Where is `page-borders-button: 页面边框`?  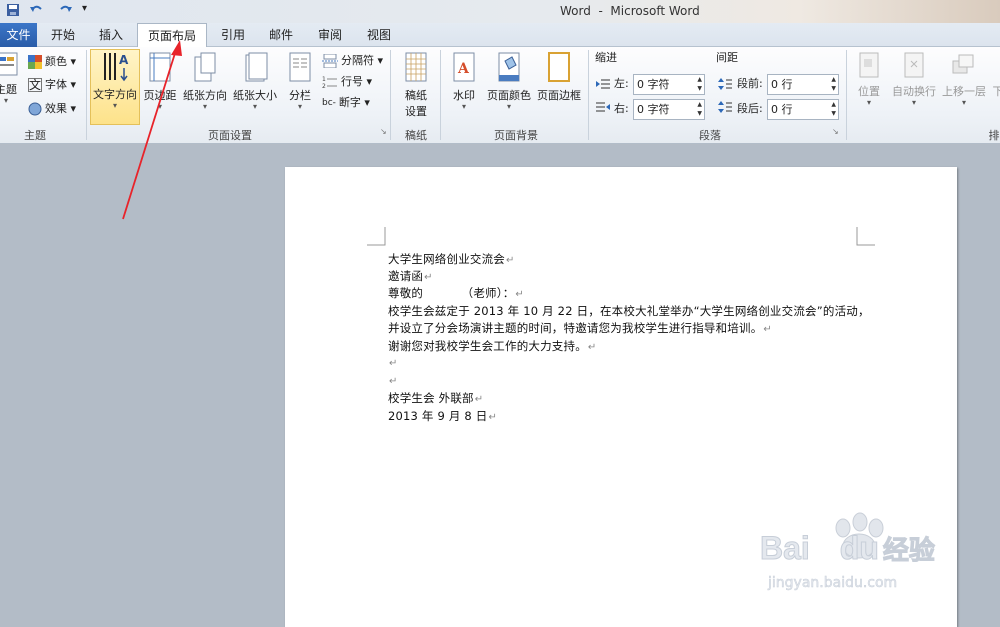 page-borders-button: 页面边框 is located at coordinates (559, 86).